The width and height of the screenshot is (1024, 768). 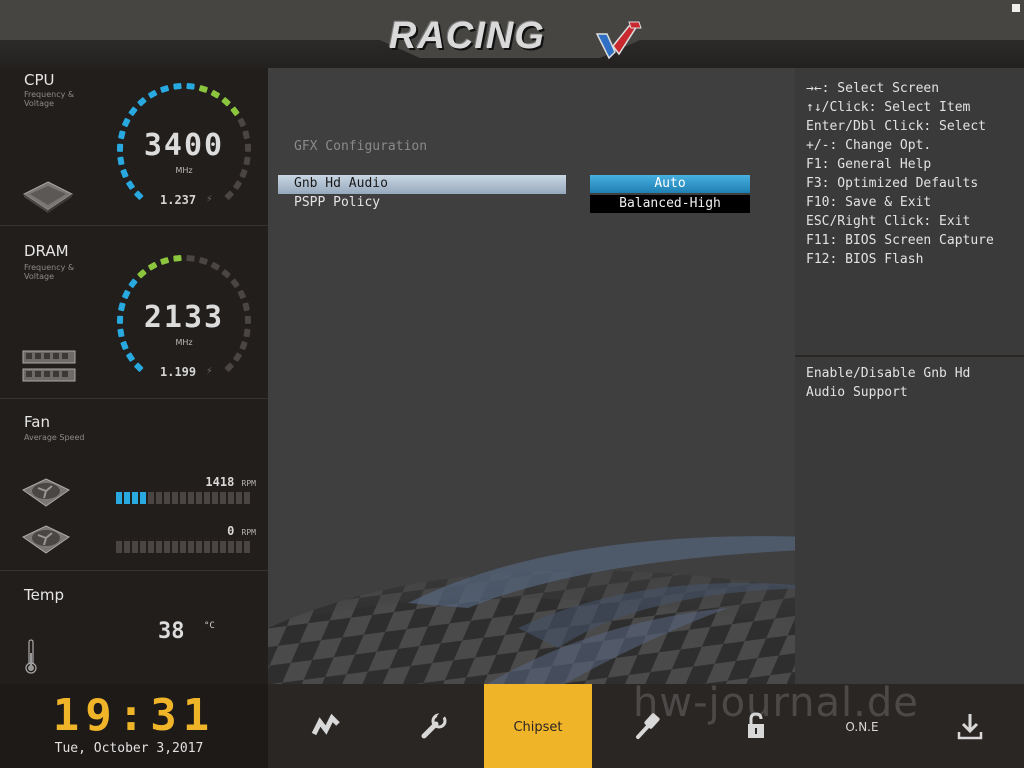 What do you see at coordinates (888, 107) in the screenshot?
I see `help-key-line: ↑↓/Click: Select Item` at bounding box center [888, 107].